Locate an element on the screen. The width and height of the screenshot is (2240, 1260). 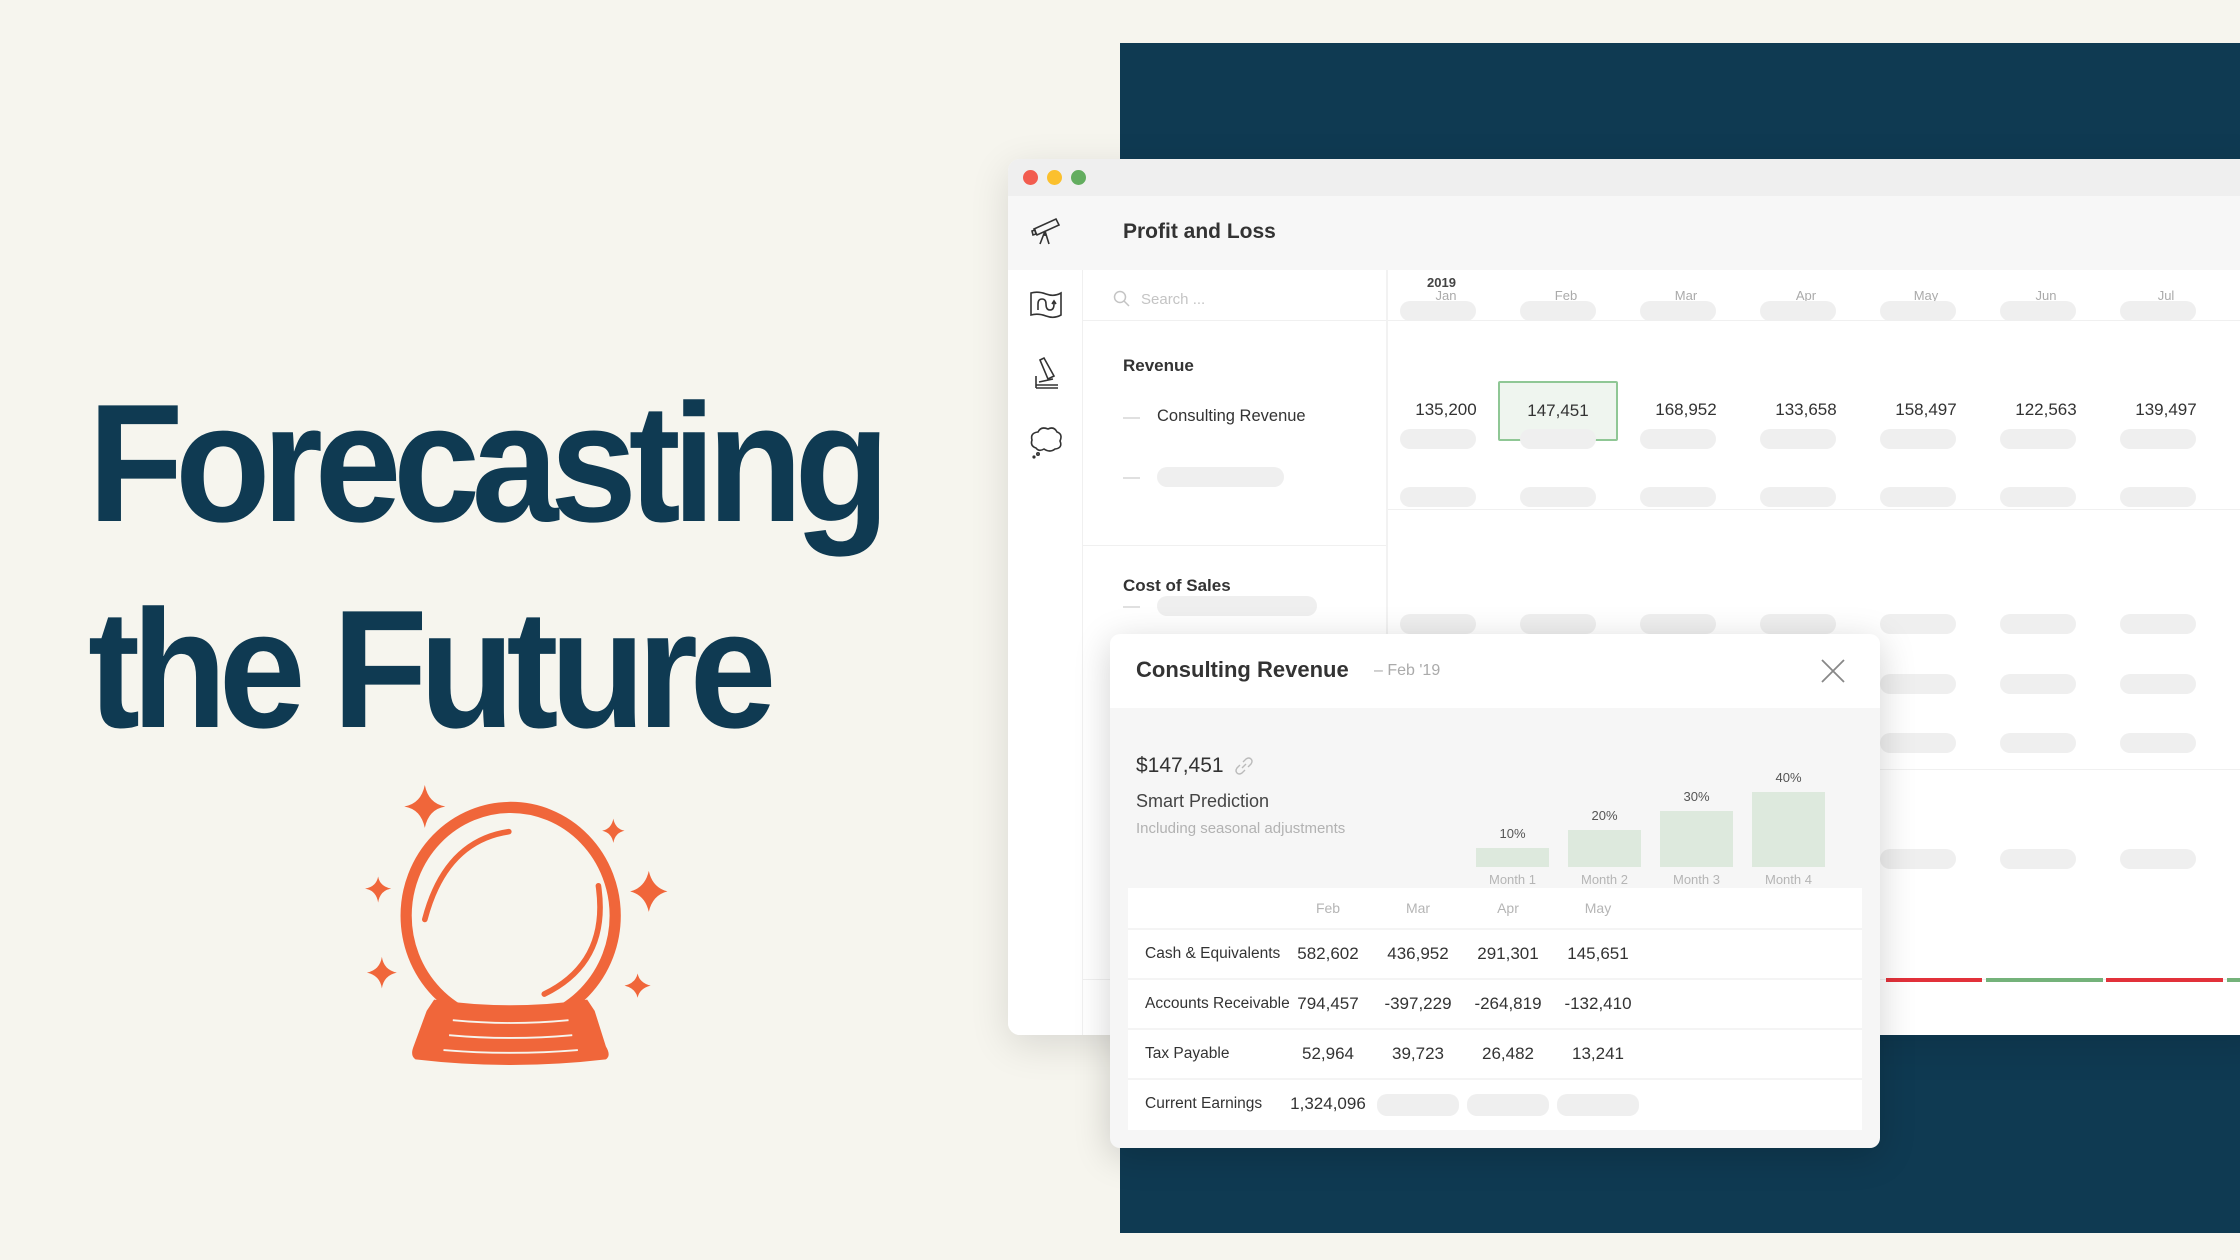
microscope-icon is located at coordinates (1046, 374).